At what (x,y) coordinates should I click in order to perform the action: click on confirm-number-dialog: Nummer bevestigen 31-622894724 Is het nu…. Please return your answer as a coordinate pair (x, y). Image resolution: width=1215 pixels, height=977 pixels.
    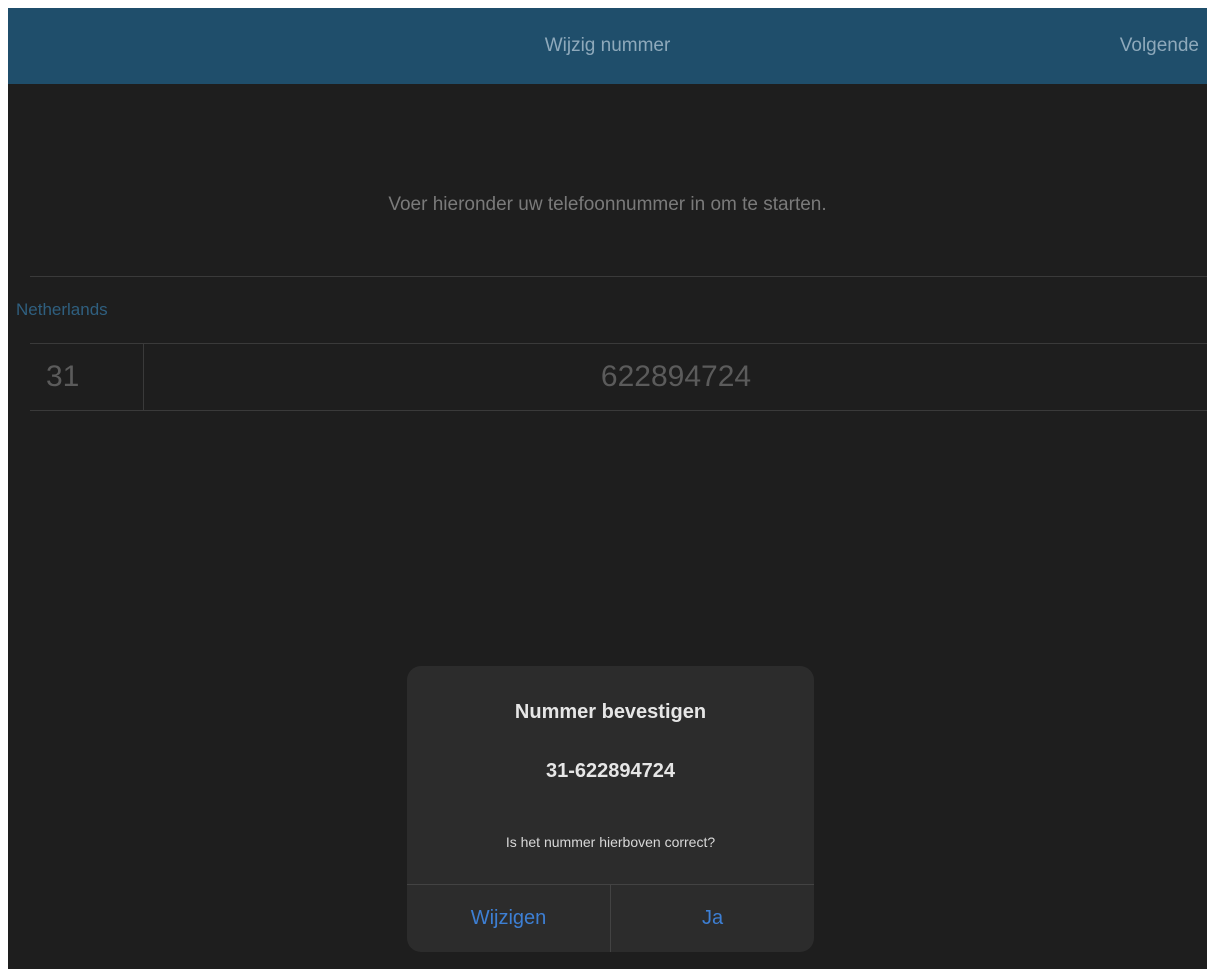
    Looking at the image, I should click on (610, 809).